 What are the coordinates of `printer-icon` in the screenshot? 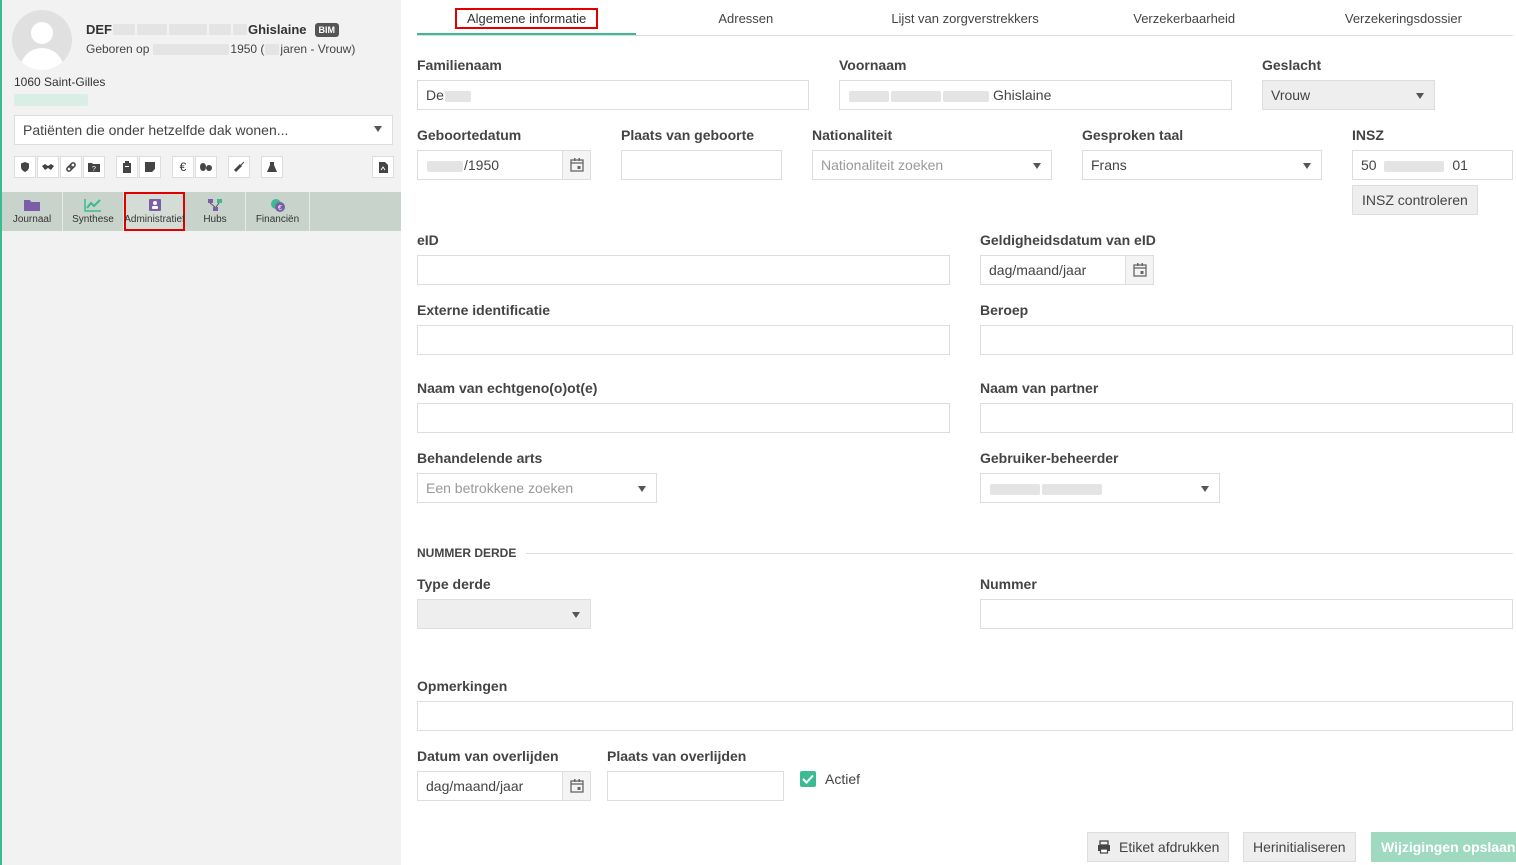 It's located at (1104, 847).